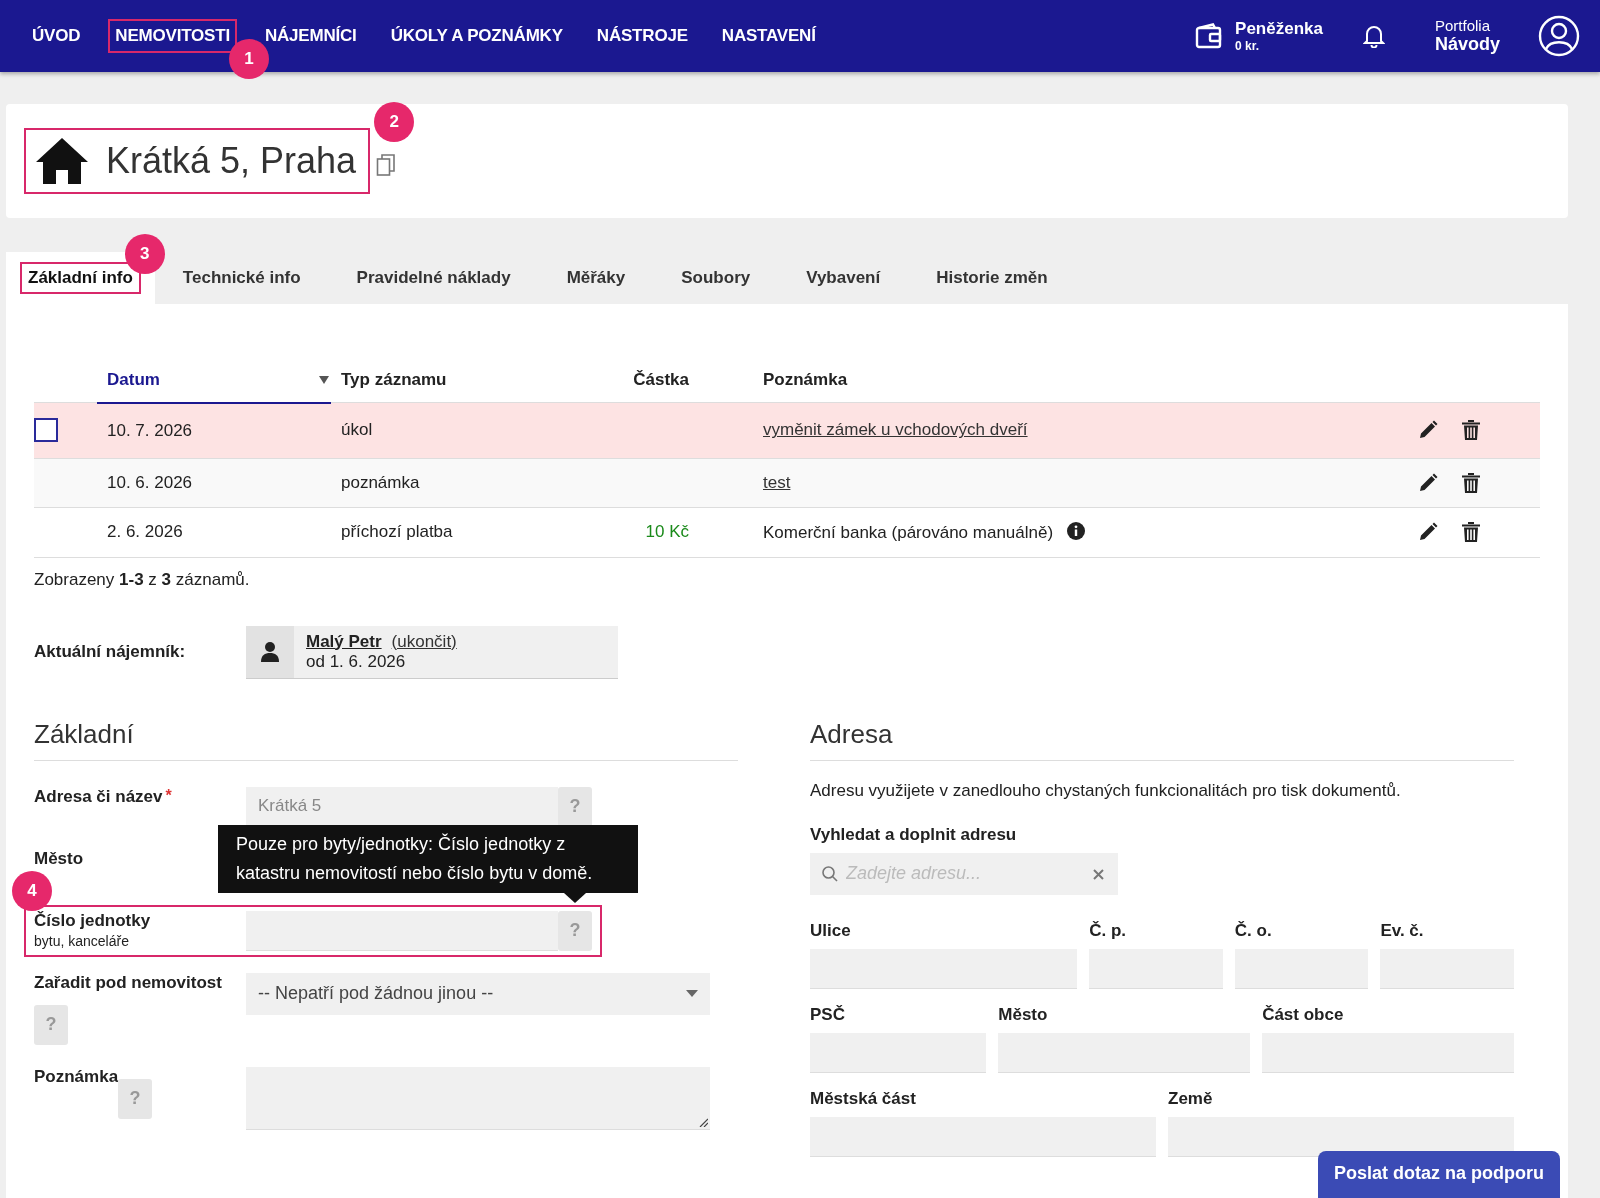 The height and width of the screenshot is (1198, 1600). I want to click on type-cell: poznámka, so click(380, 482).